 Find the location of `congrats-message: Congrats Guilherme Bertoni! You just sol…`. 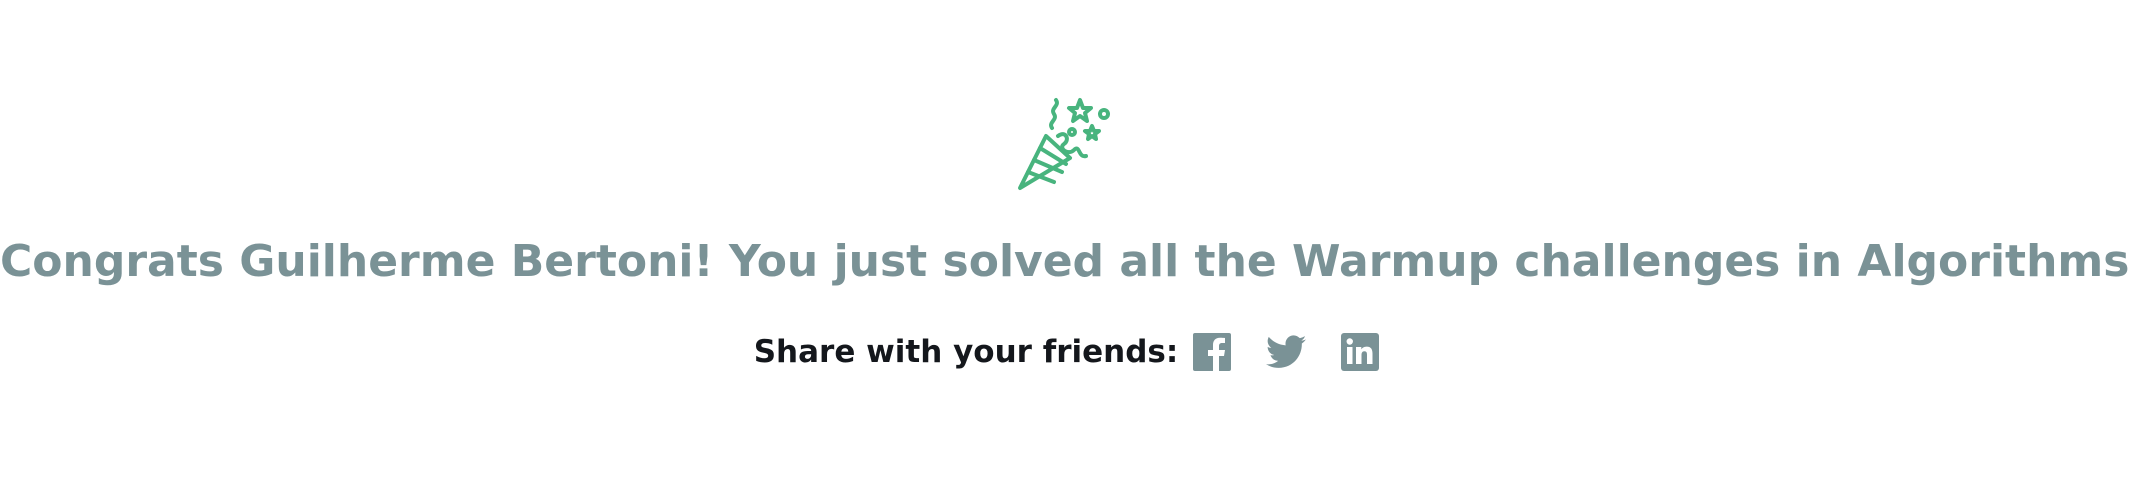

congrats-message: Congrats Guilherme Bertoni! You just sol… is located at coordinates (1067, 261).